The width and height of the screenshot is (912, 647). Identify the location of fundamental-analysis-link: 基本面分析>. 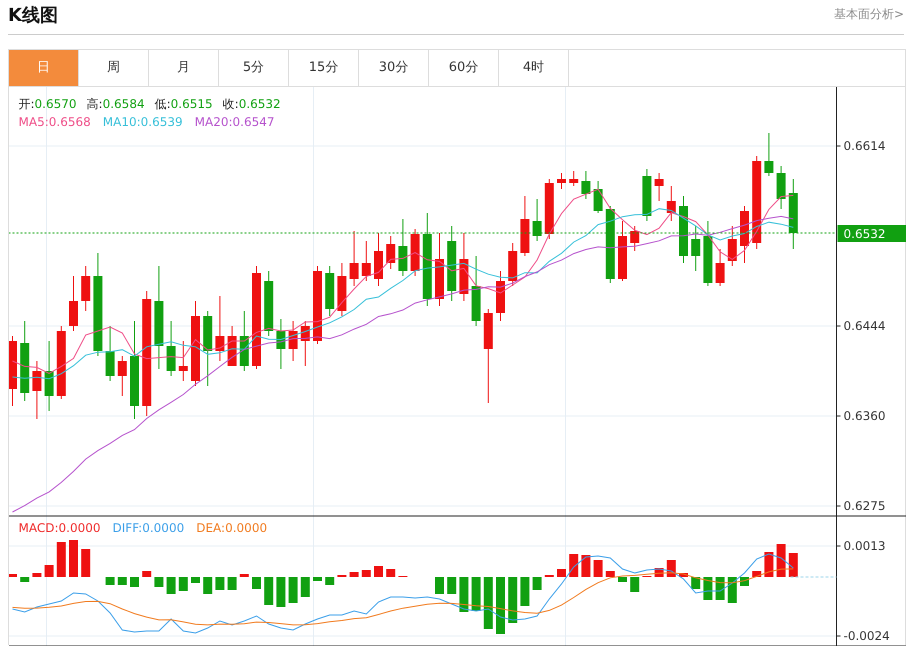
(869, 14).